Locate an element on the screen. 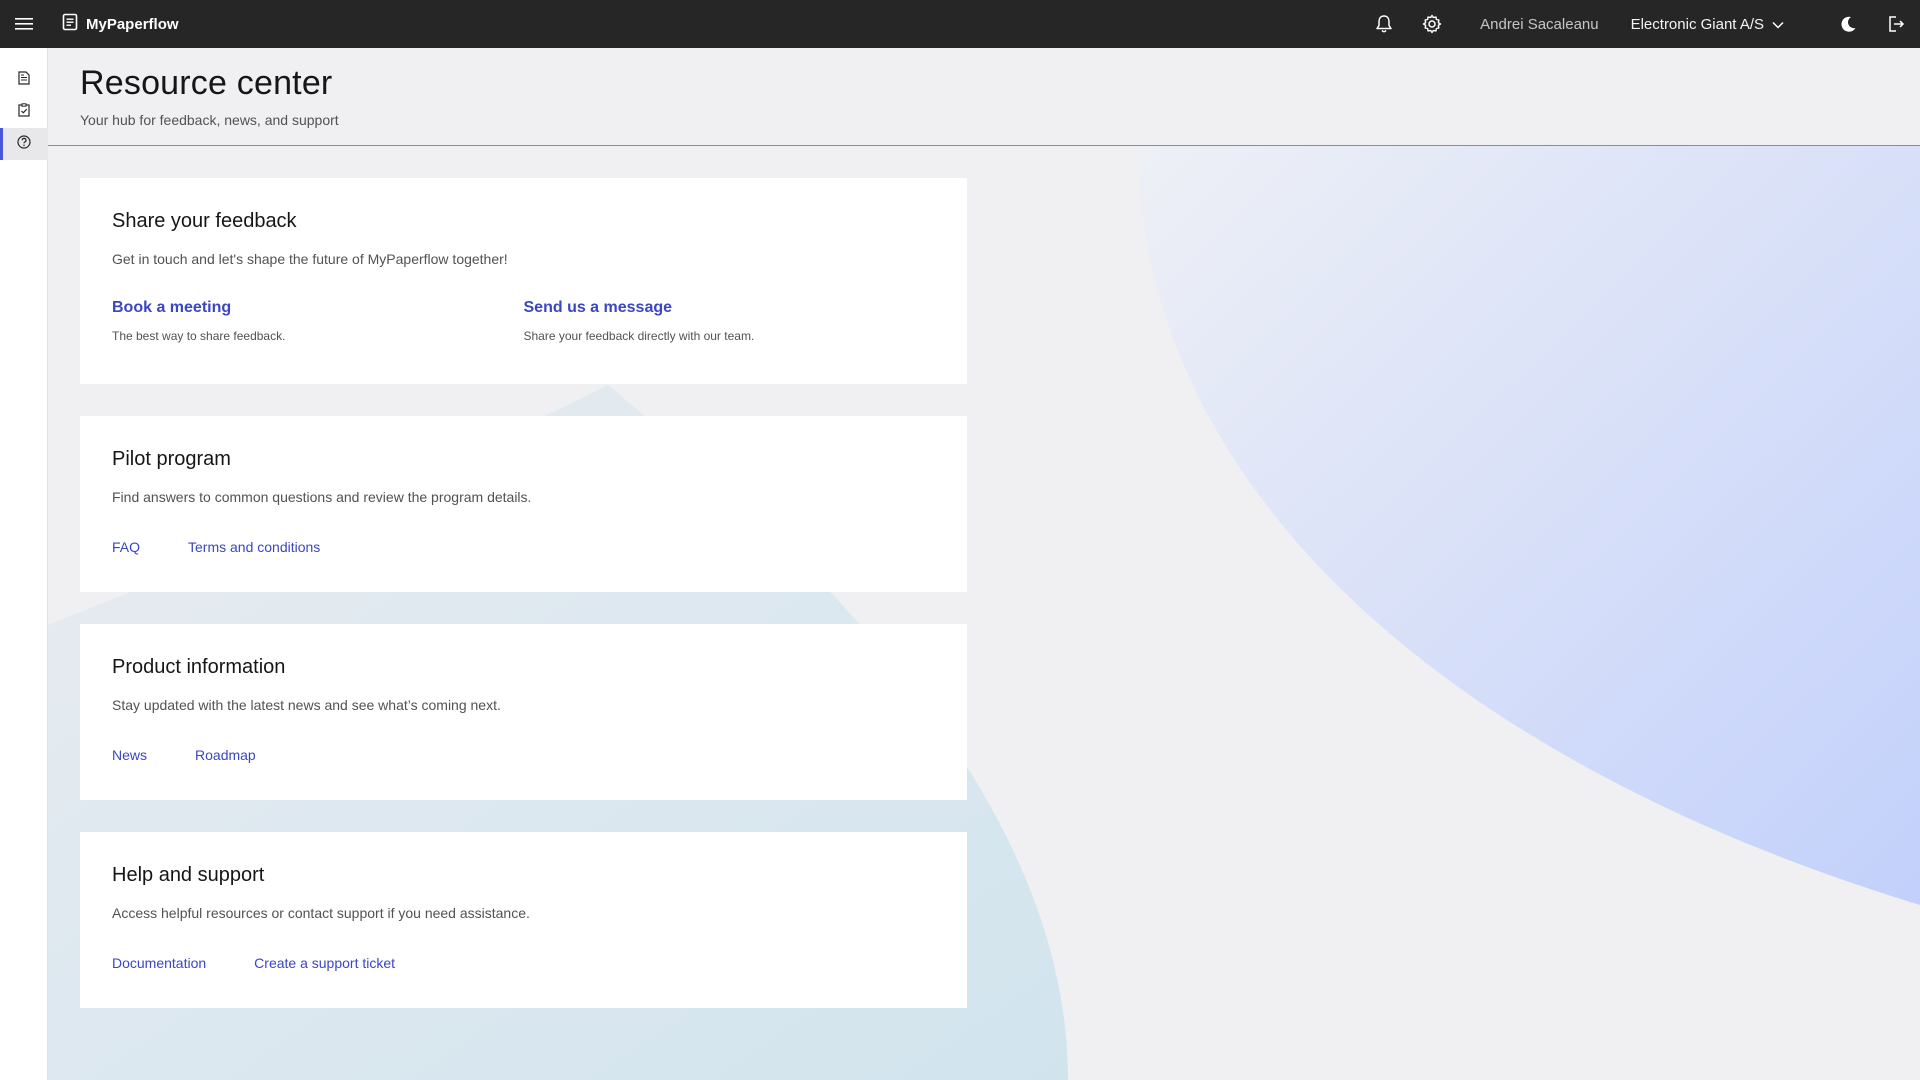  page-title: Resource center is located at coordinates (206, 83).